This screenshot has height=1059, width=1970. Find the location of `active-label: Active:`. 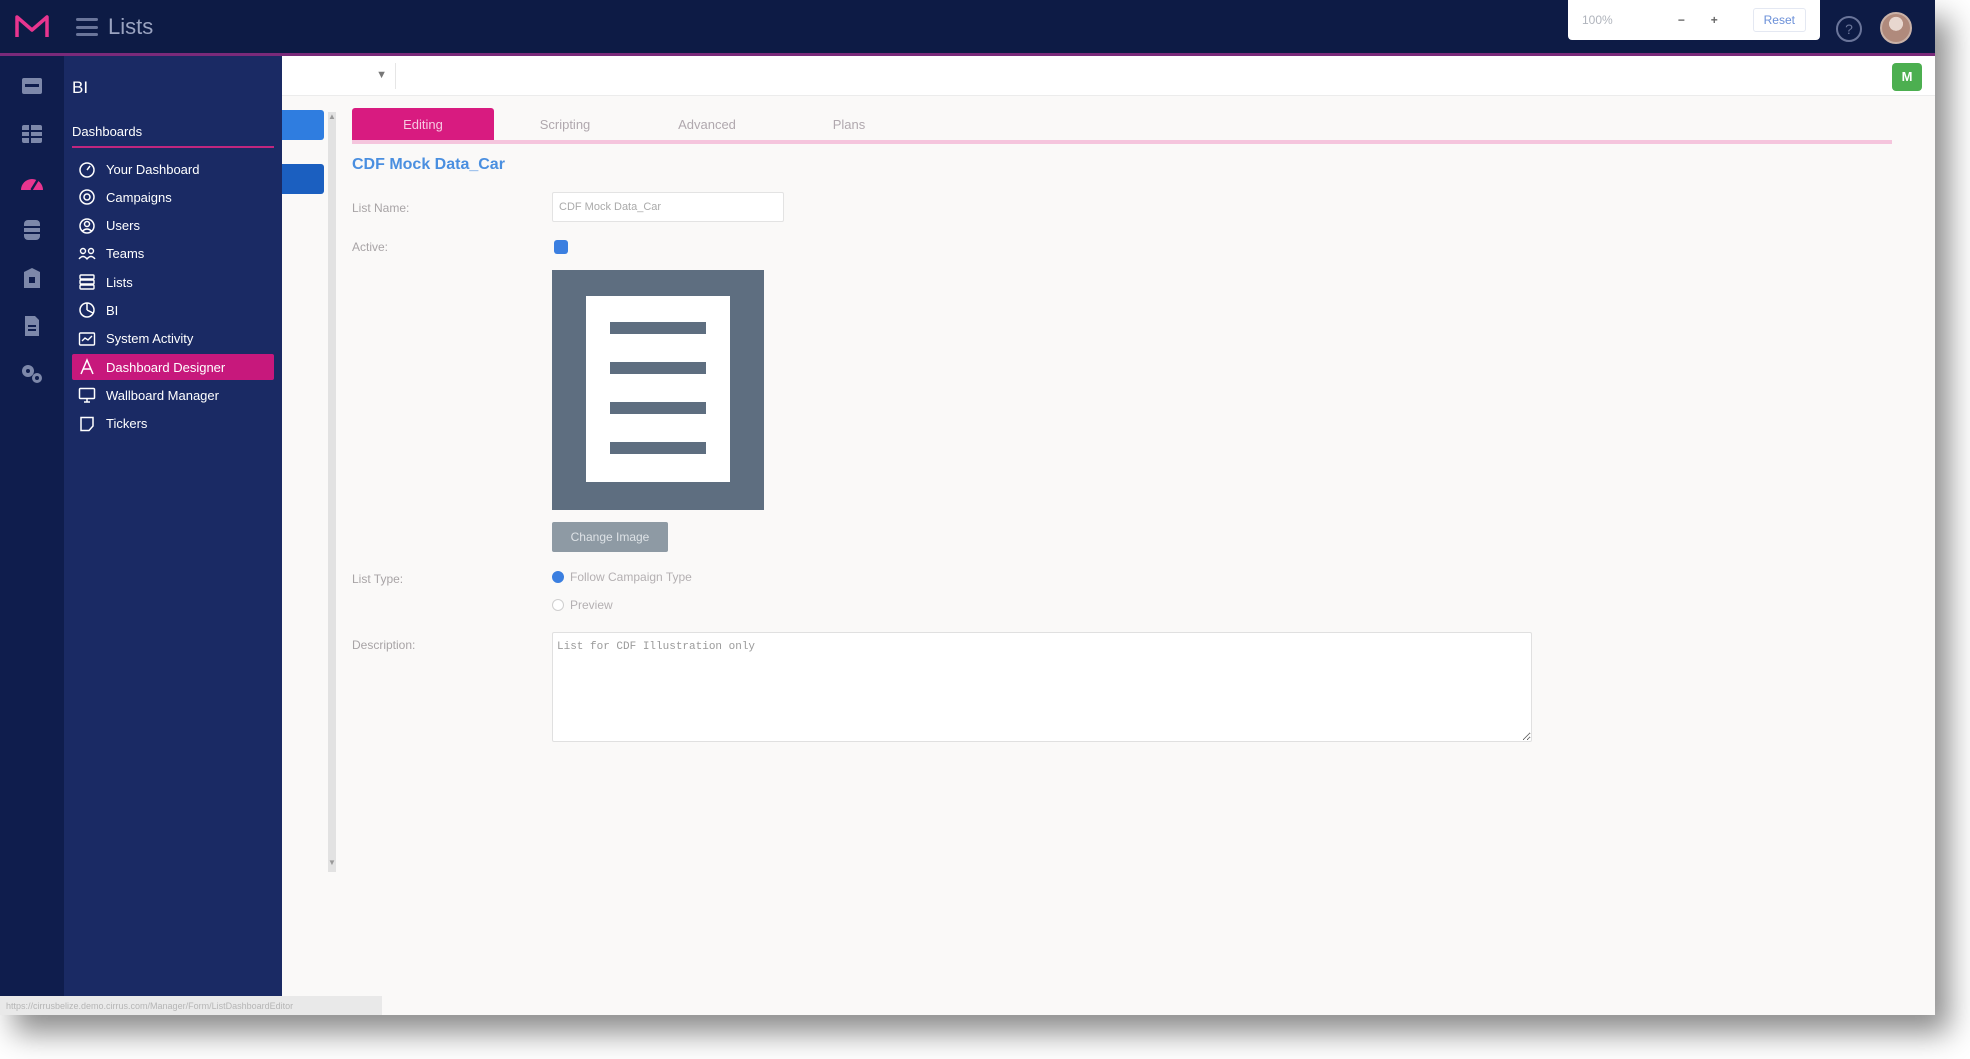

active-label: Active: is located at coordinates (370, 247).